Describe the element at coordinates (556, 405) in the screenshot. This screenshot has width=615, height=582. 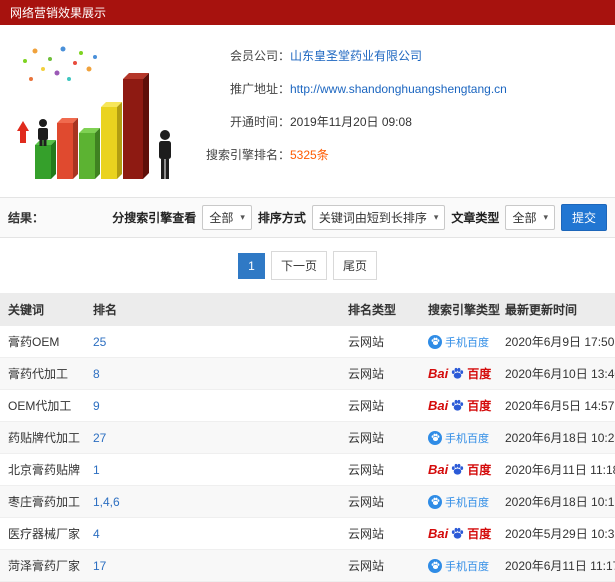
I see `updated-cell: 2020年6月5日 14:57` at that location.